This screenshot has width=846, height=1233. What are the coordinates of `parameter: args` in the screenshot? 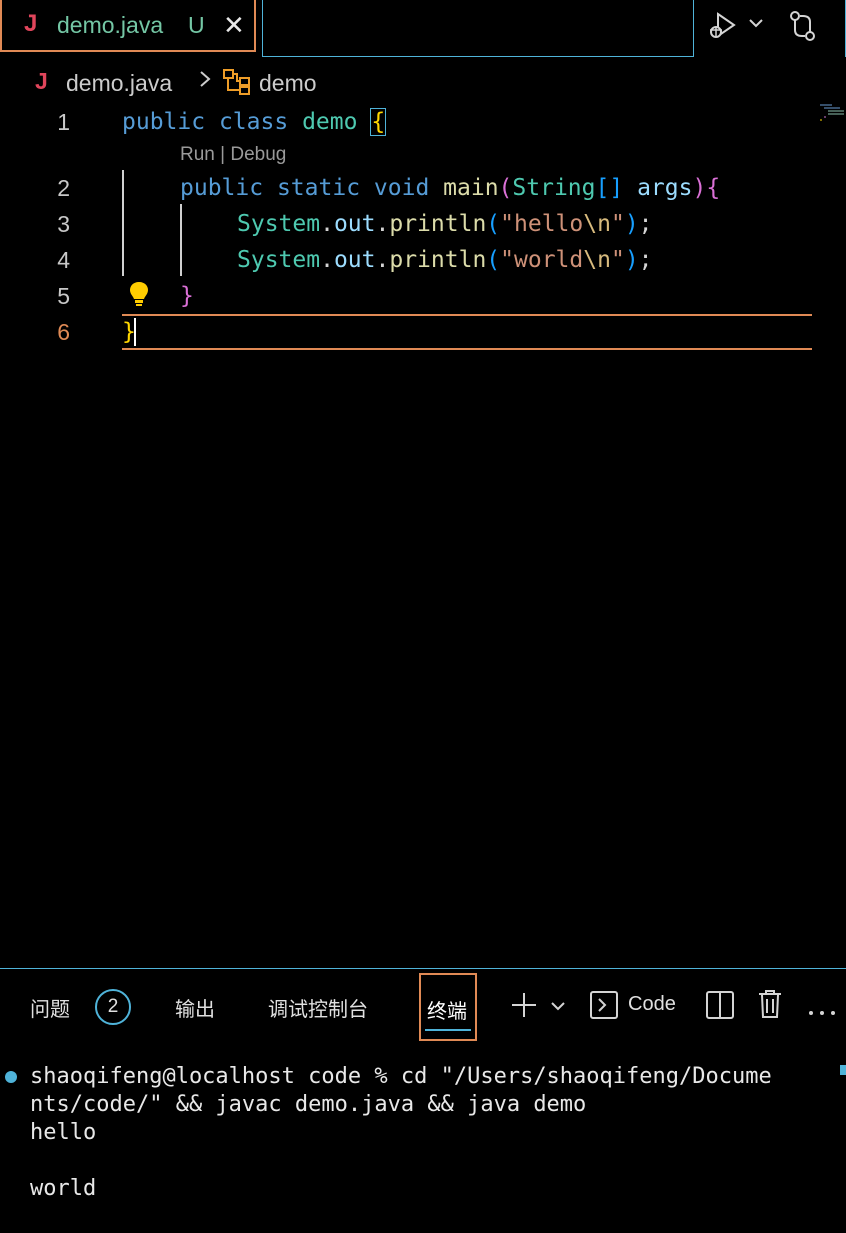 It's located at (665, 188).